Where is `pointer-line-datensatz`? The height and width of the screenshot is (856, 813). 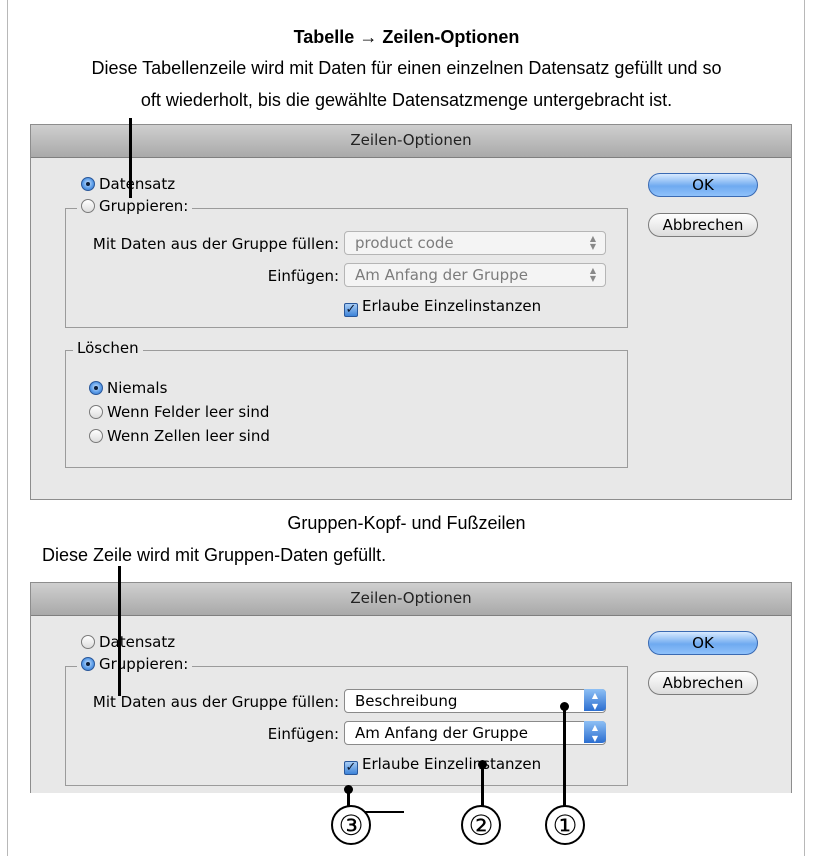 pointer-line-datensatz is located at coordinates (130, 158).